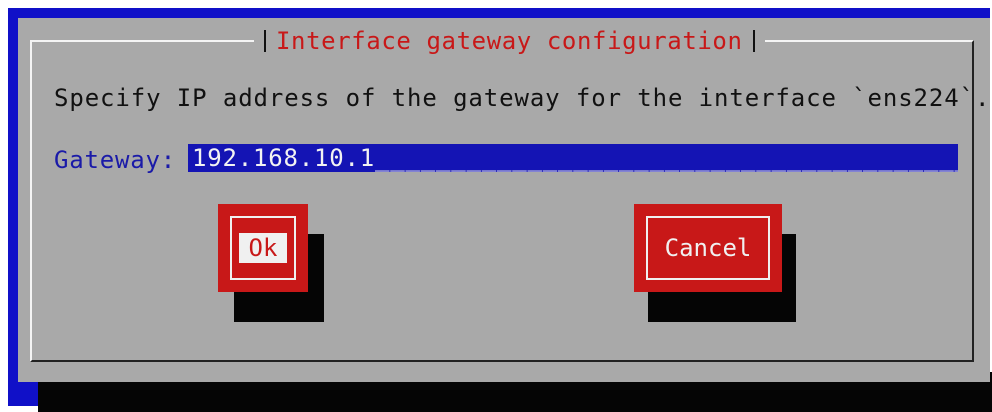 The image size is (992, 412). What do you see at coordinates (265, 41) in the screenshot?
I see `title-left-bar` at bounding box center [265, 41].